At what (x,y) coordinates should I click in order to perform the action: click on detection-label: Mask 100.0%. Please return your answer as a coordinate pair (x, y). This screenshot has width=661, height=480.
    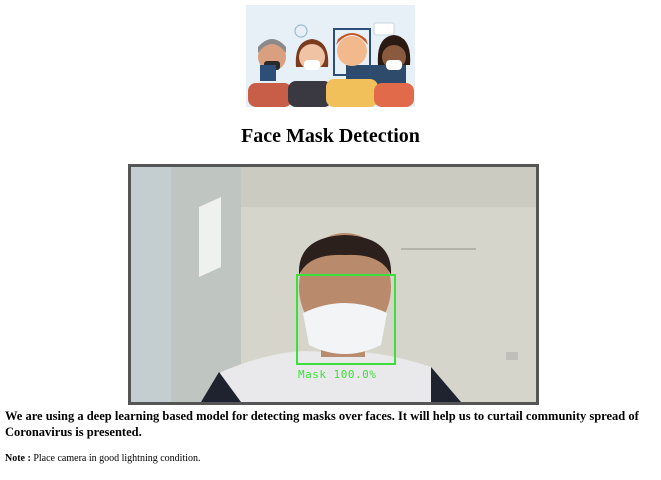
    Looking at the image, I should click on (337, 374).